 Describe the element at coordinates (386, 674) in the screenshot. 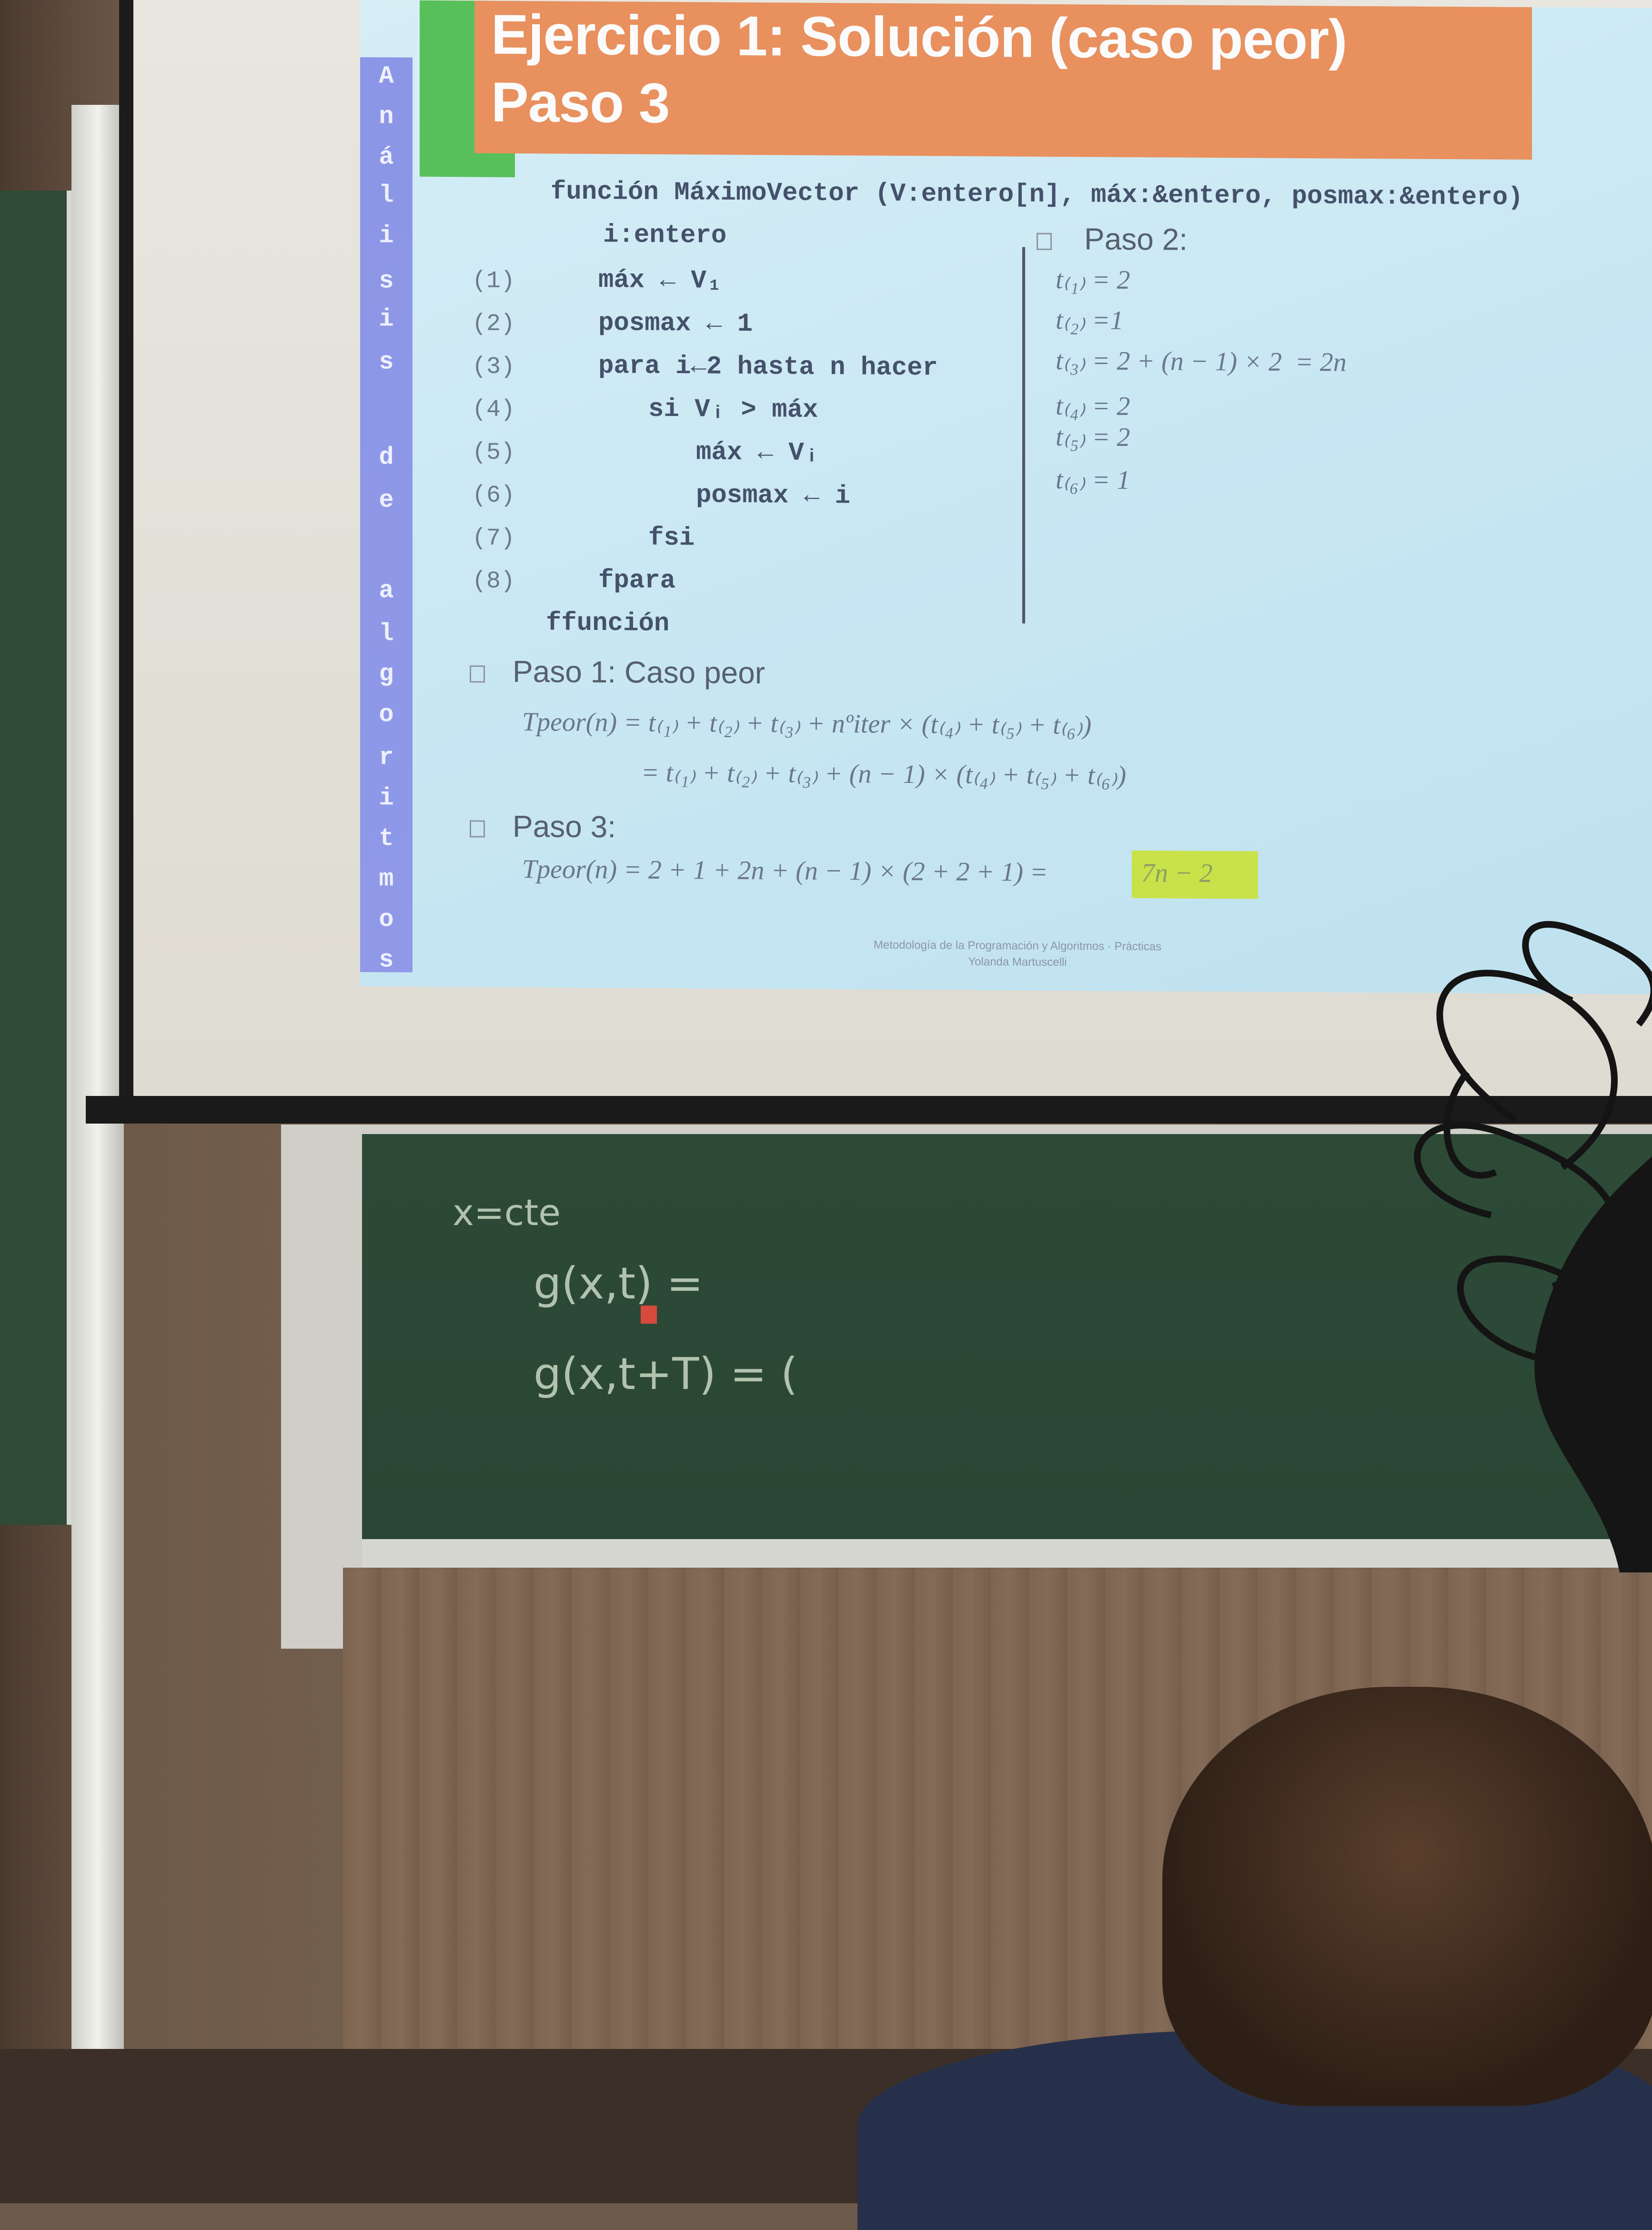

I see `side-label-letter: g` at that location.